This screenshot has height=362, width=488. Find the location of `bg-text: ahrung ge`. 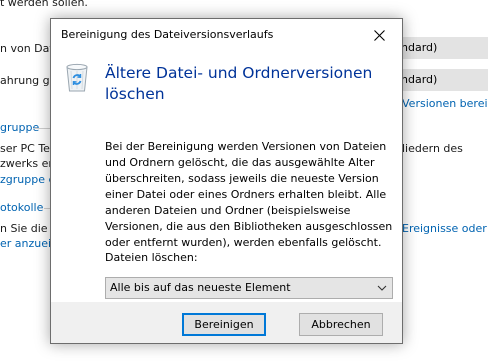

bg-text: ahrung ge is located at coordinates (28, 80).